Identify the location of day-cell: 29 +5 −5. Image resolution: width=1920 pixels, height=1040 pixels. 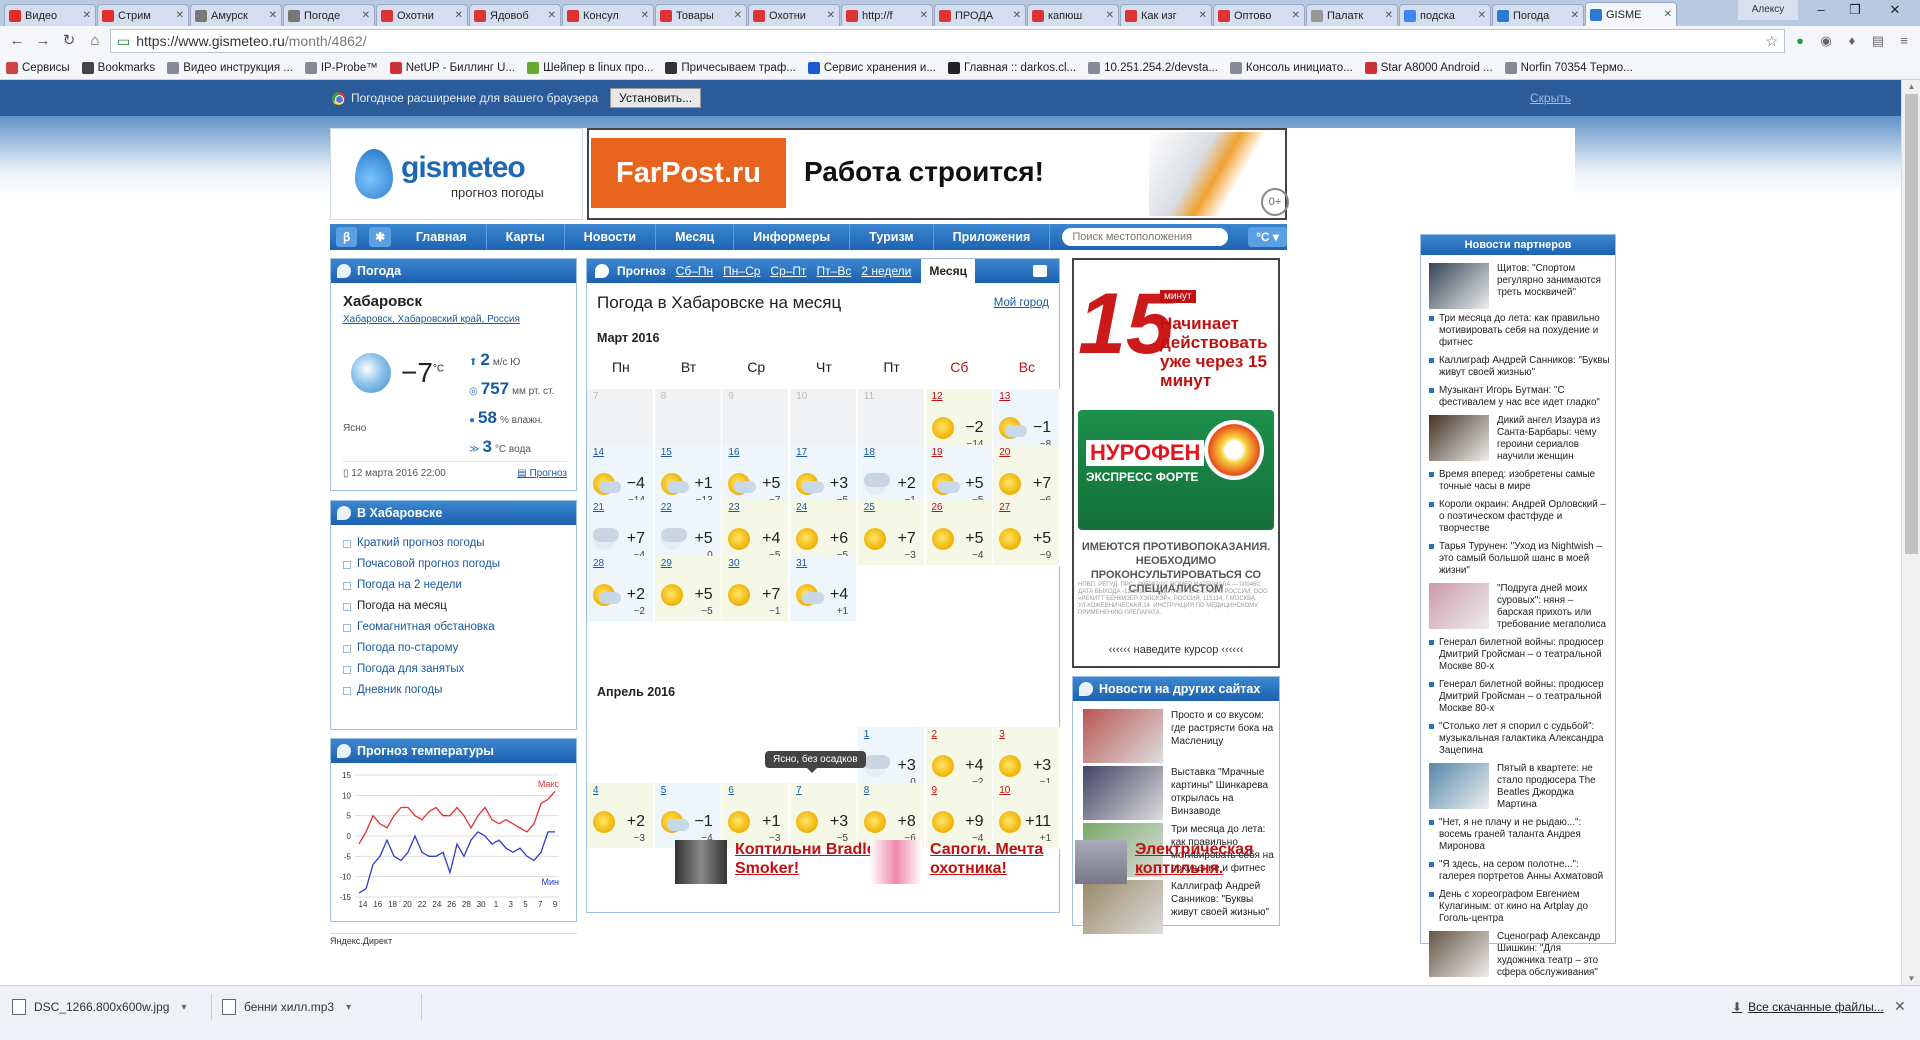
(688, 588).